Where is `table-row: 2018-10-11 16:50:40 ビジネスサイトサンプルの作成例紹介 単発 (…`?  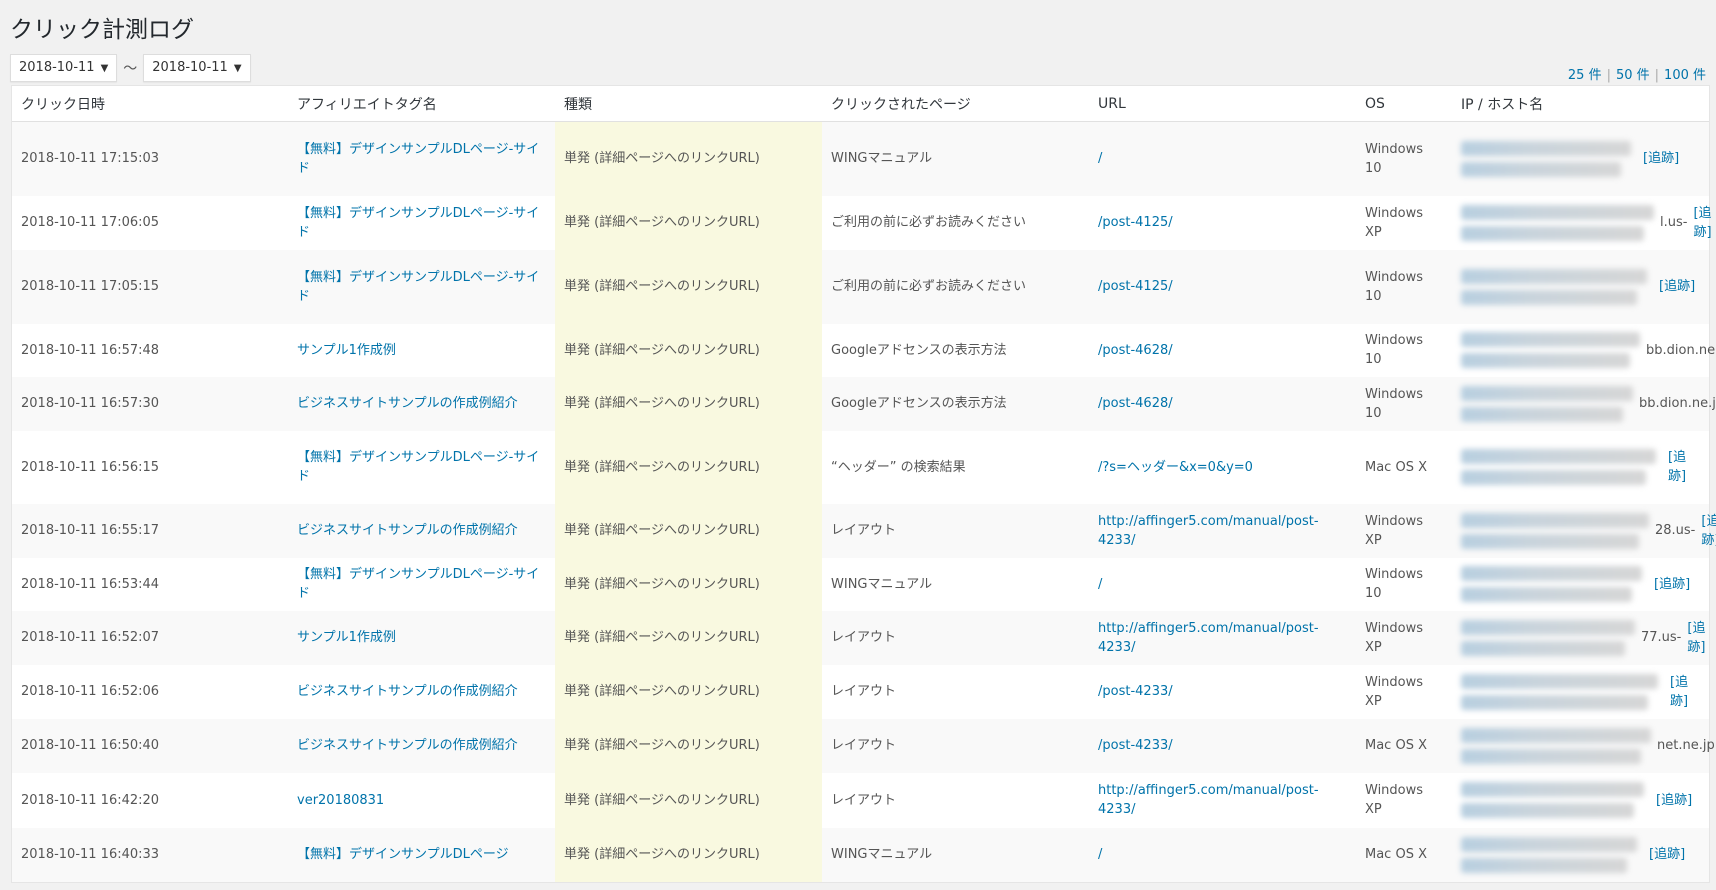 table-row: 2018-10-11 16:50:40 ビジネスサイトサンプルの作成例紹介 単発 (… is located at coordinates (863, 745).